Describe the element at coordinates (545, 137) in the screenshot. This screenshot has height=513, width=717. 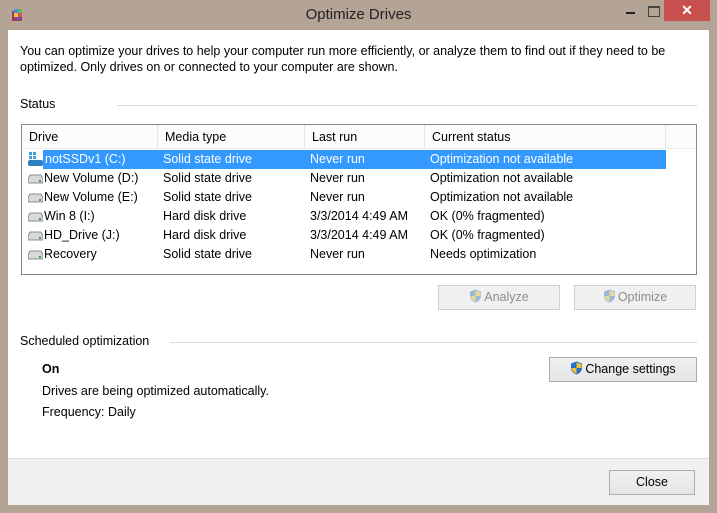
I see `column-header-current-status: Current status` at that location.